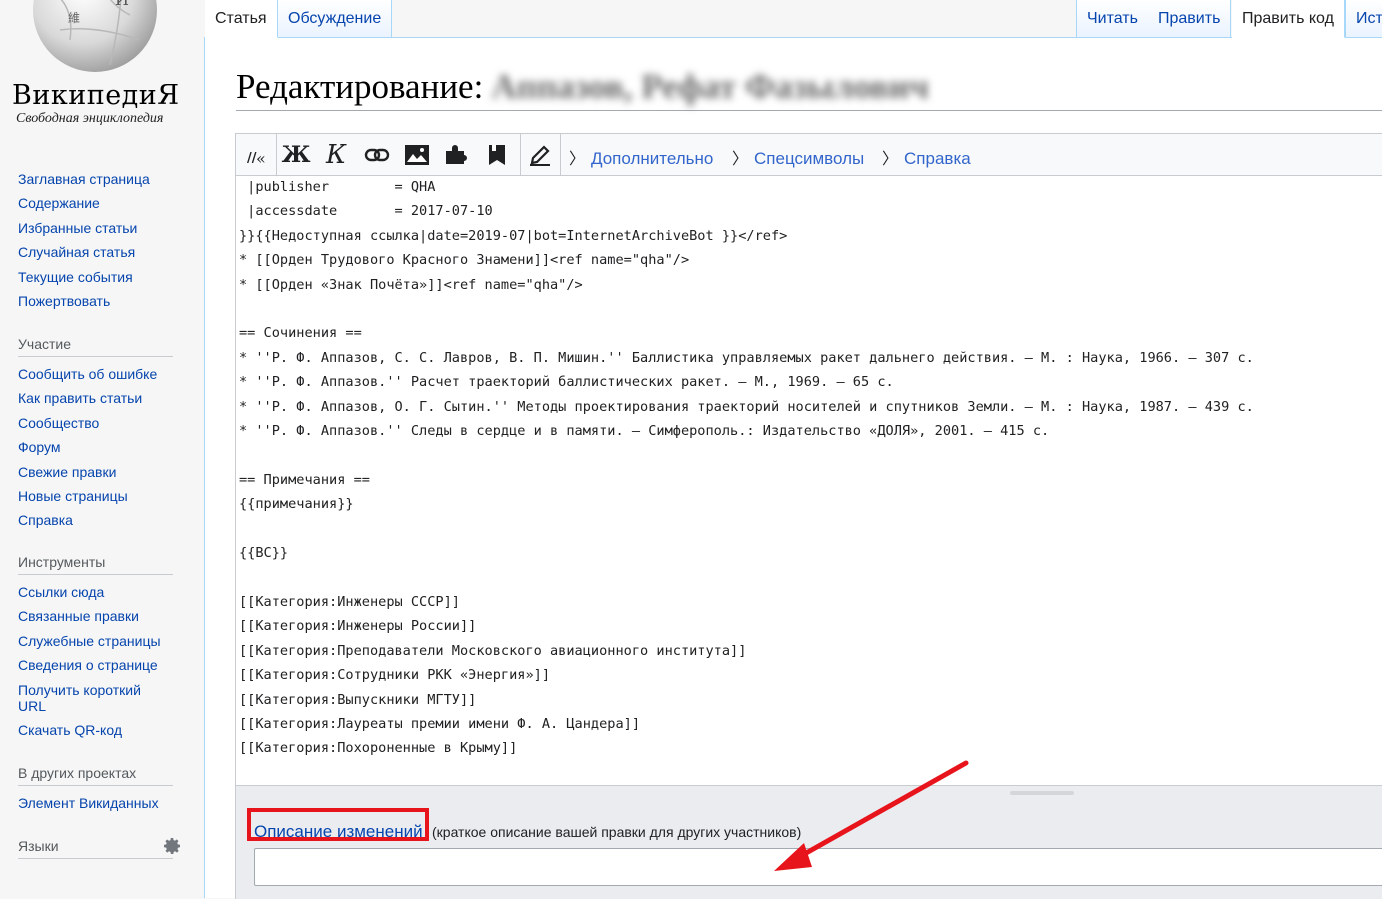 This screenshot has height=899, width=1382. Describe the element at coordinates (98, 641) in the screenshot. I see `sidebar-item-special-pages: Служебные страницы` at that location.